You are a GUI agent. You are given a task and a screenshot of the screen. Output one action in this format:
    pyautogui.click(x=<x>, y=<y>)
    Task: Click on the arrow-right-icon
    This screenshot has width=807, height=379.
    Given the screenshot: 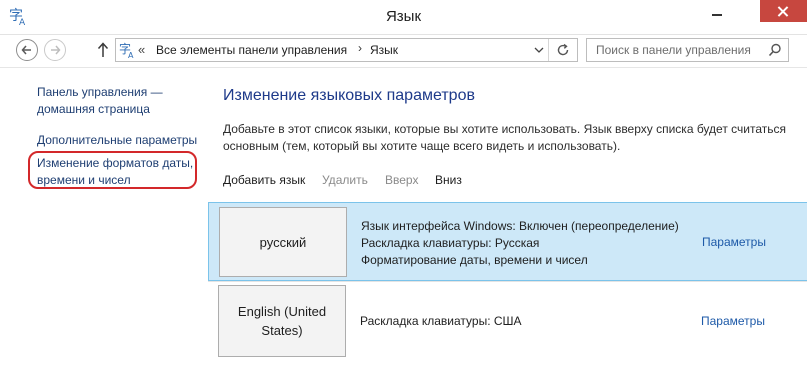 What is the action you would take?
    pyautogui.click(x=56, y=50)
    